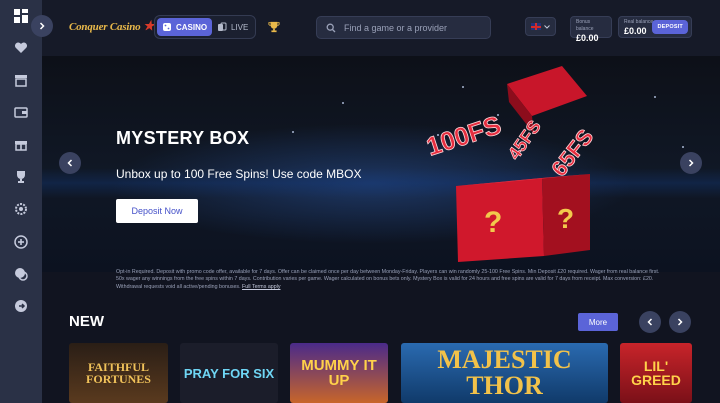  What do you see at coordinates (21, 80) in the screenshot?
I see `store-icon` at bounding box center [21, 80].